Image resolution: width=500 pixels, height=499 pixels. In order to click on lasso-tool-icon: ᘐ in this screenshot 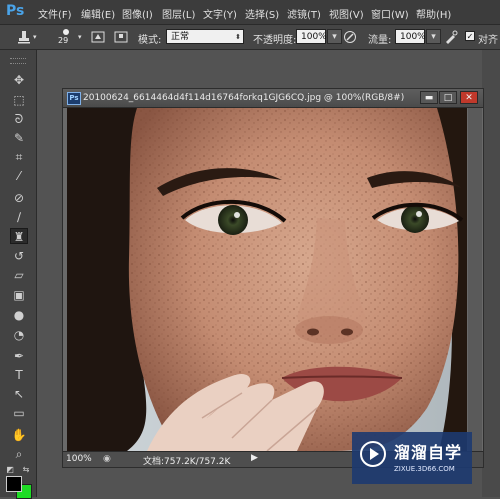, I will do `click(19, 119)`.